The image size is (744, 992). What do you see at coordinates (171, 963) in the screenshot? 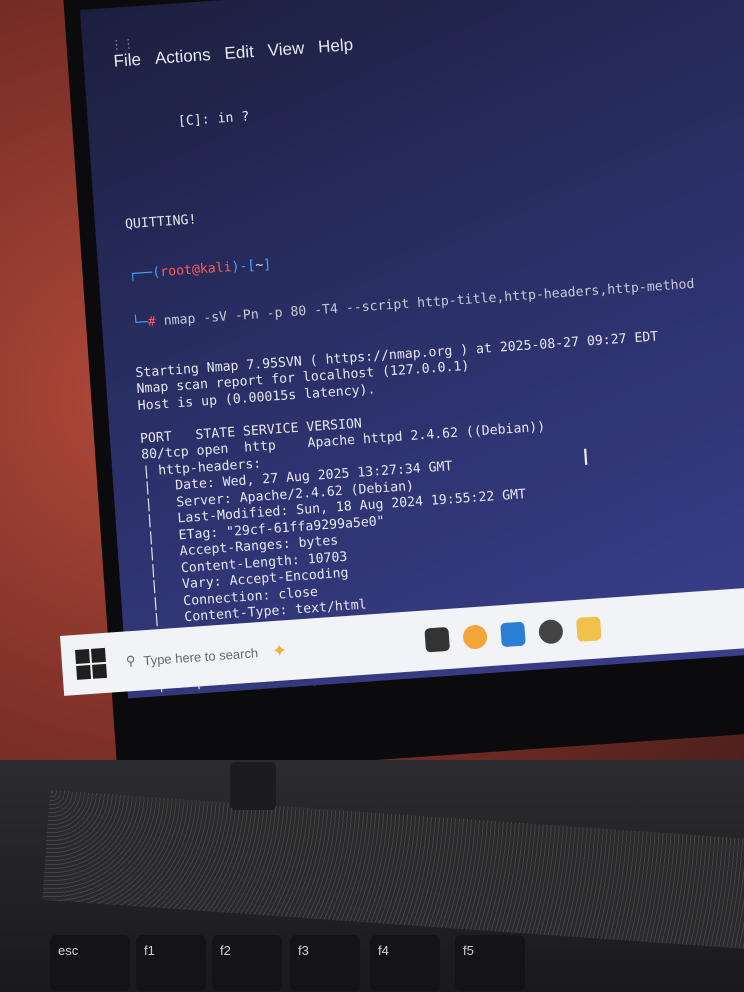
I see `key-f1: f1` at bounding box center [171, 963].